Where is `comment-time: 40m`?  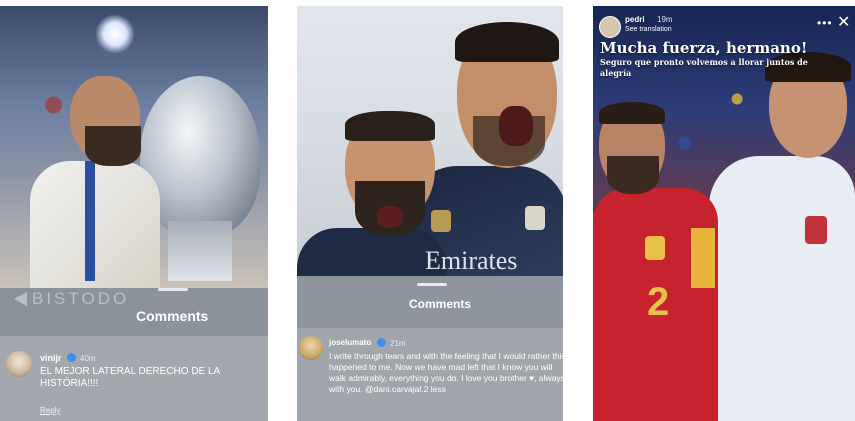
comment-time: 40m is located at coordinates (88, 358).